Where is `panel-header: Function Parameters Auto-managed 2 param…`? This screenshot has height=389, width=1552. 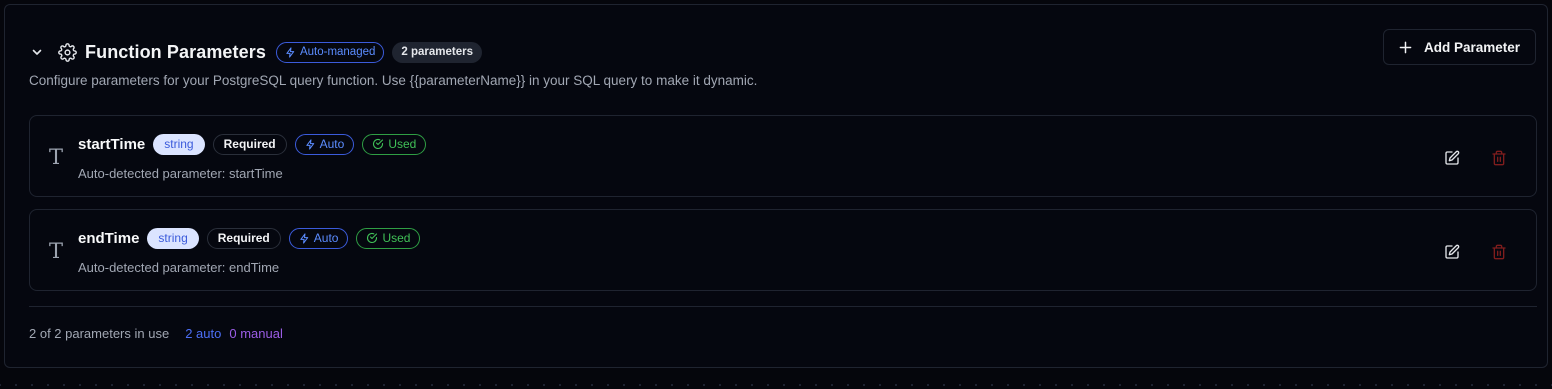 panel-header: Function Parameters Auto-managed 2 param… is located at coordinates (256, 52).